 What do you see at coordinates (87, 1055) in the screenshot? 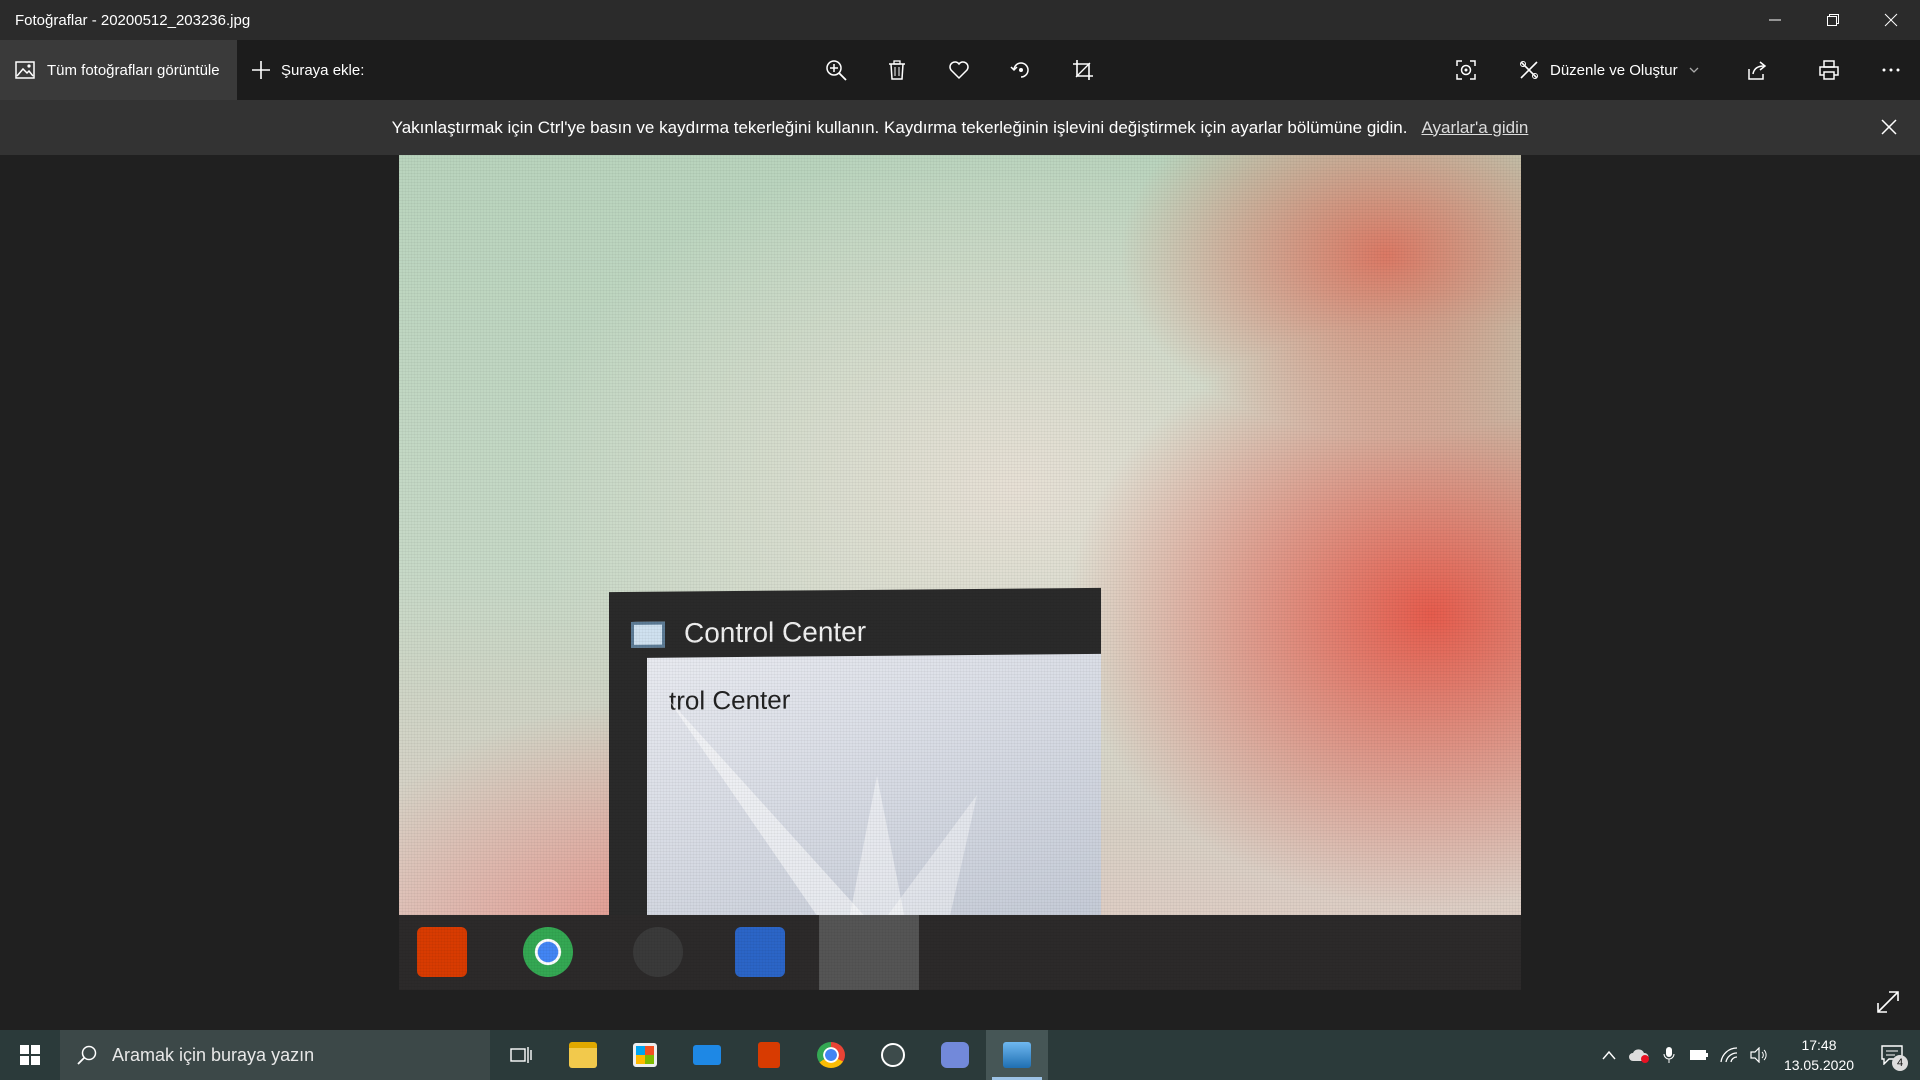
I see `search-icon` at bounding box center [87, 1055].